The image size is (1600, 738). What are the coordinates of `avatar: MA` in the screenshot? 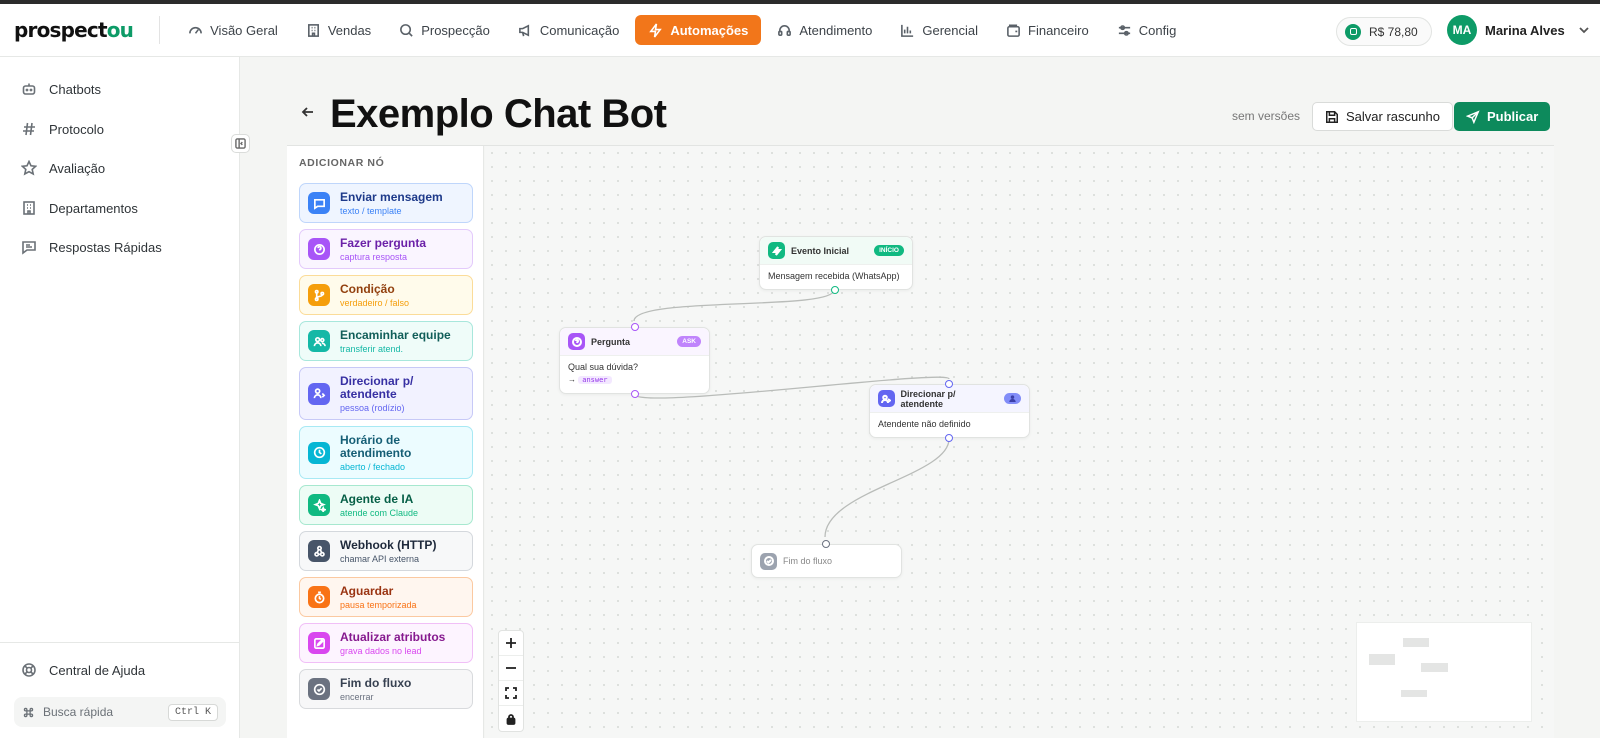 It's located at (1462, 30).